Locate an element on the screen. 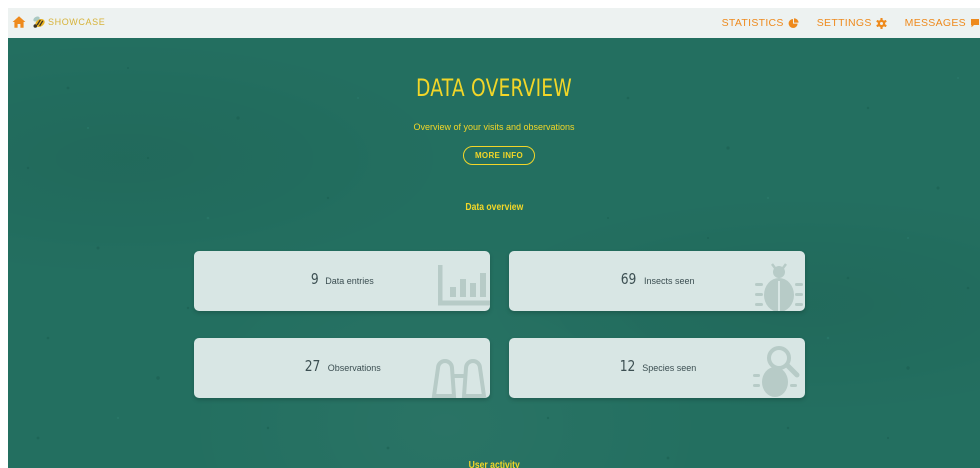  chat-bubble-icon is located at coordinates (975, 23).